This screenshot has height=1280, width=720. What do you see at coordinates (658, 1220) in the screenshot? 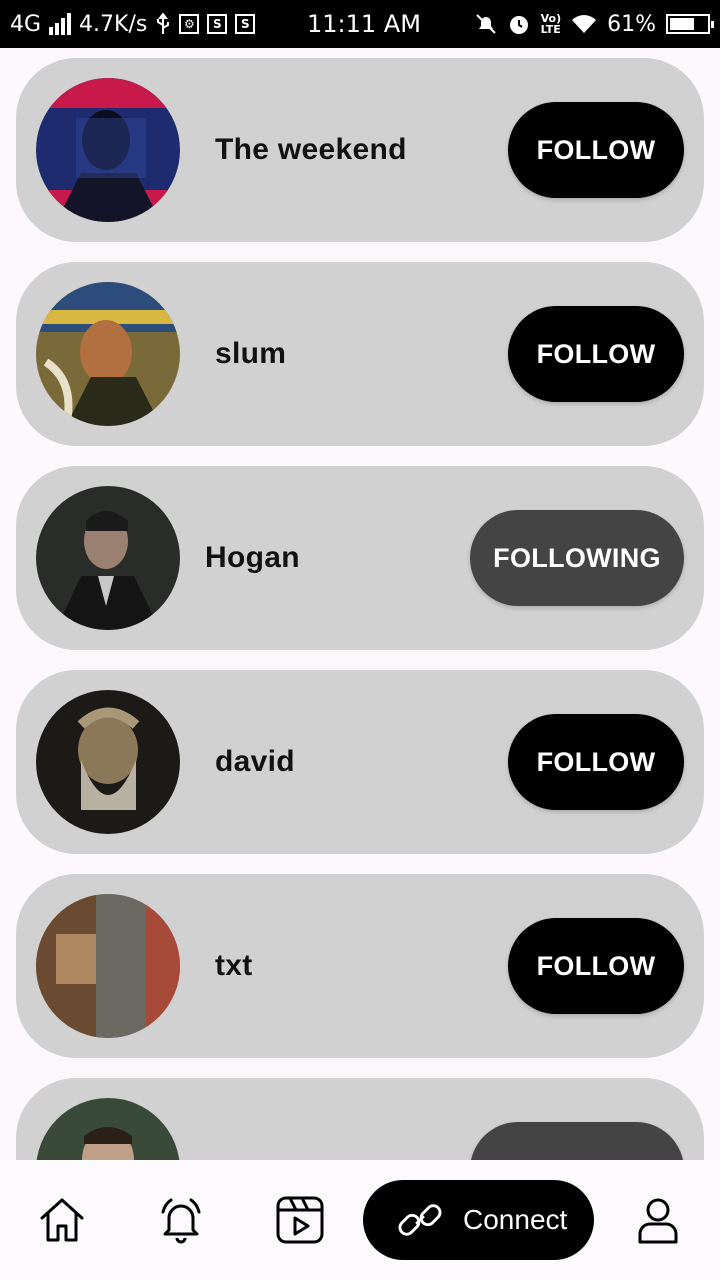
I see `profile-icon` at bounding box center [658, 1220].